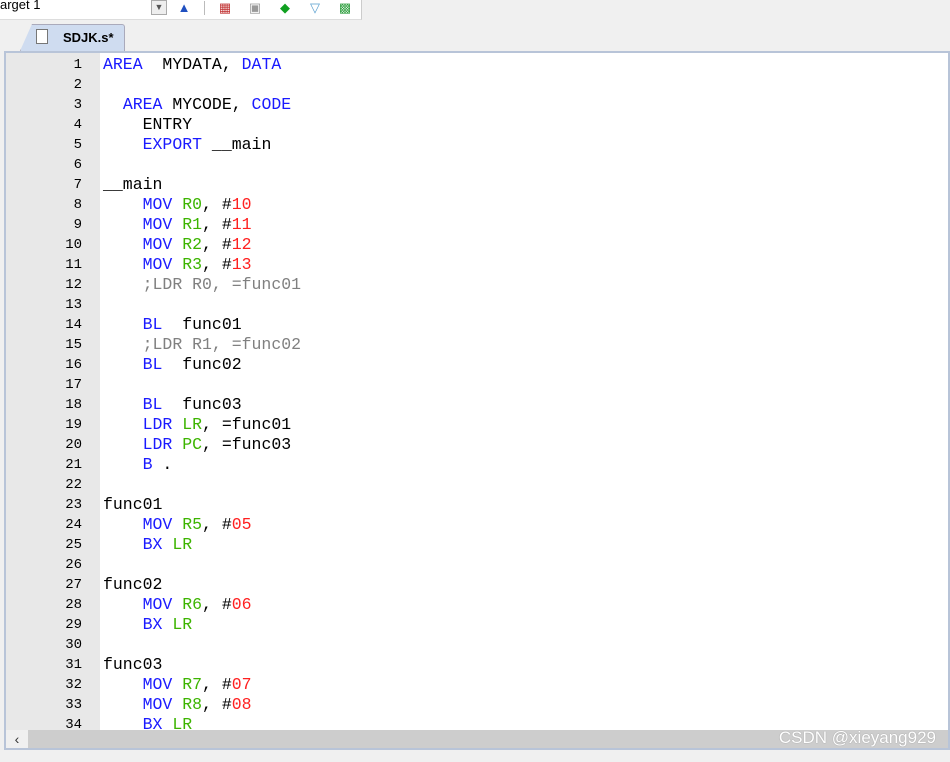 This screenshot has width=950, height=762. Describe the element at coordinates (72, 37) in the screenshot. I see `tab-sdjk-s: SDJK.s*` at that location.